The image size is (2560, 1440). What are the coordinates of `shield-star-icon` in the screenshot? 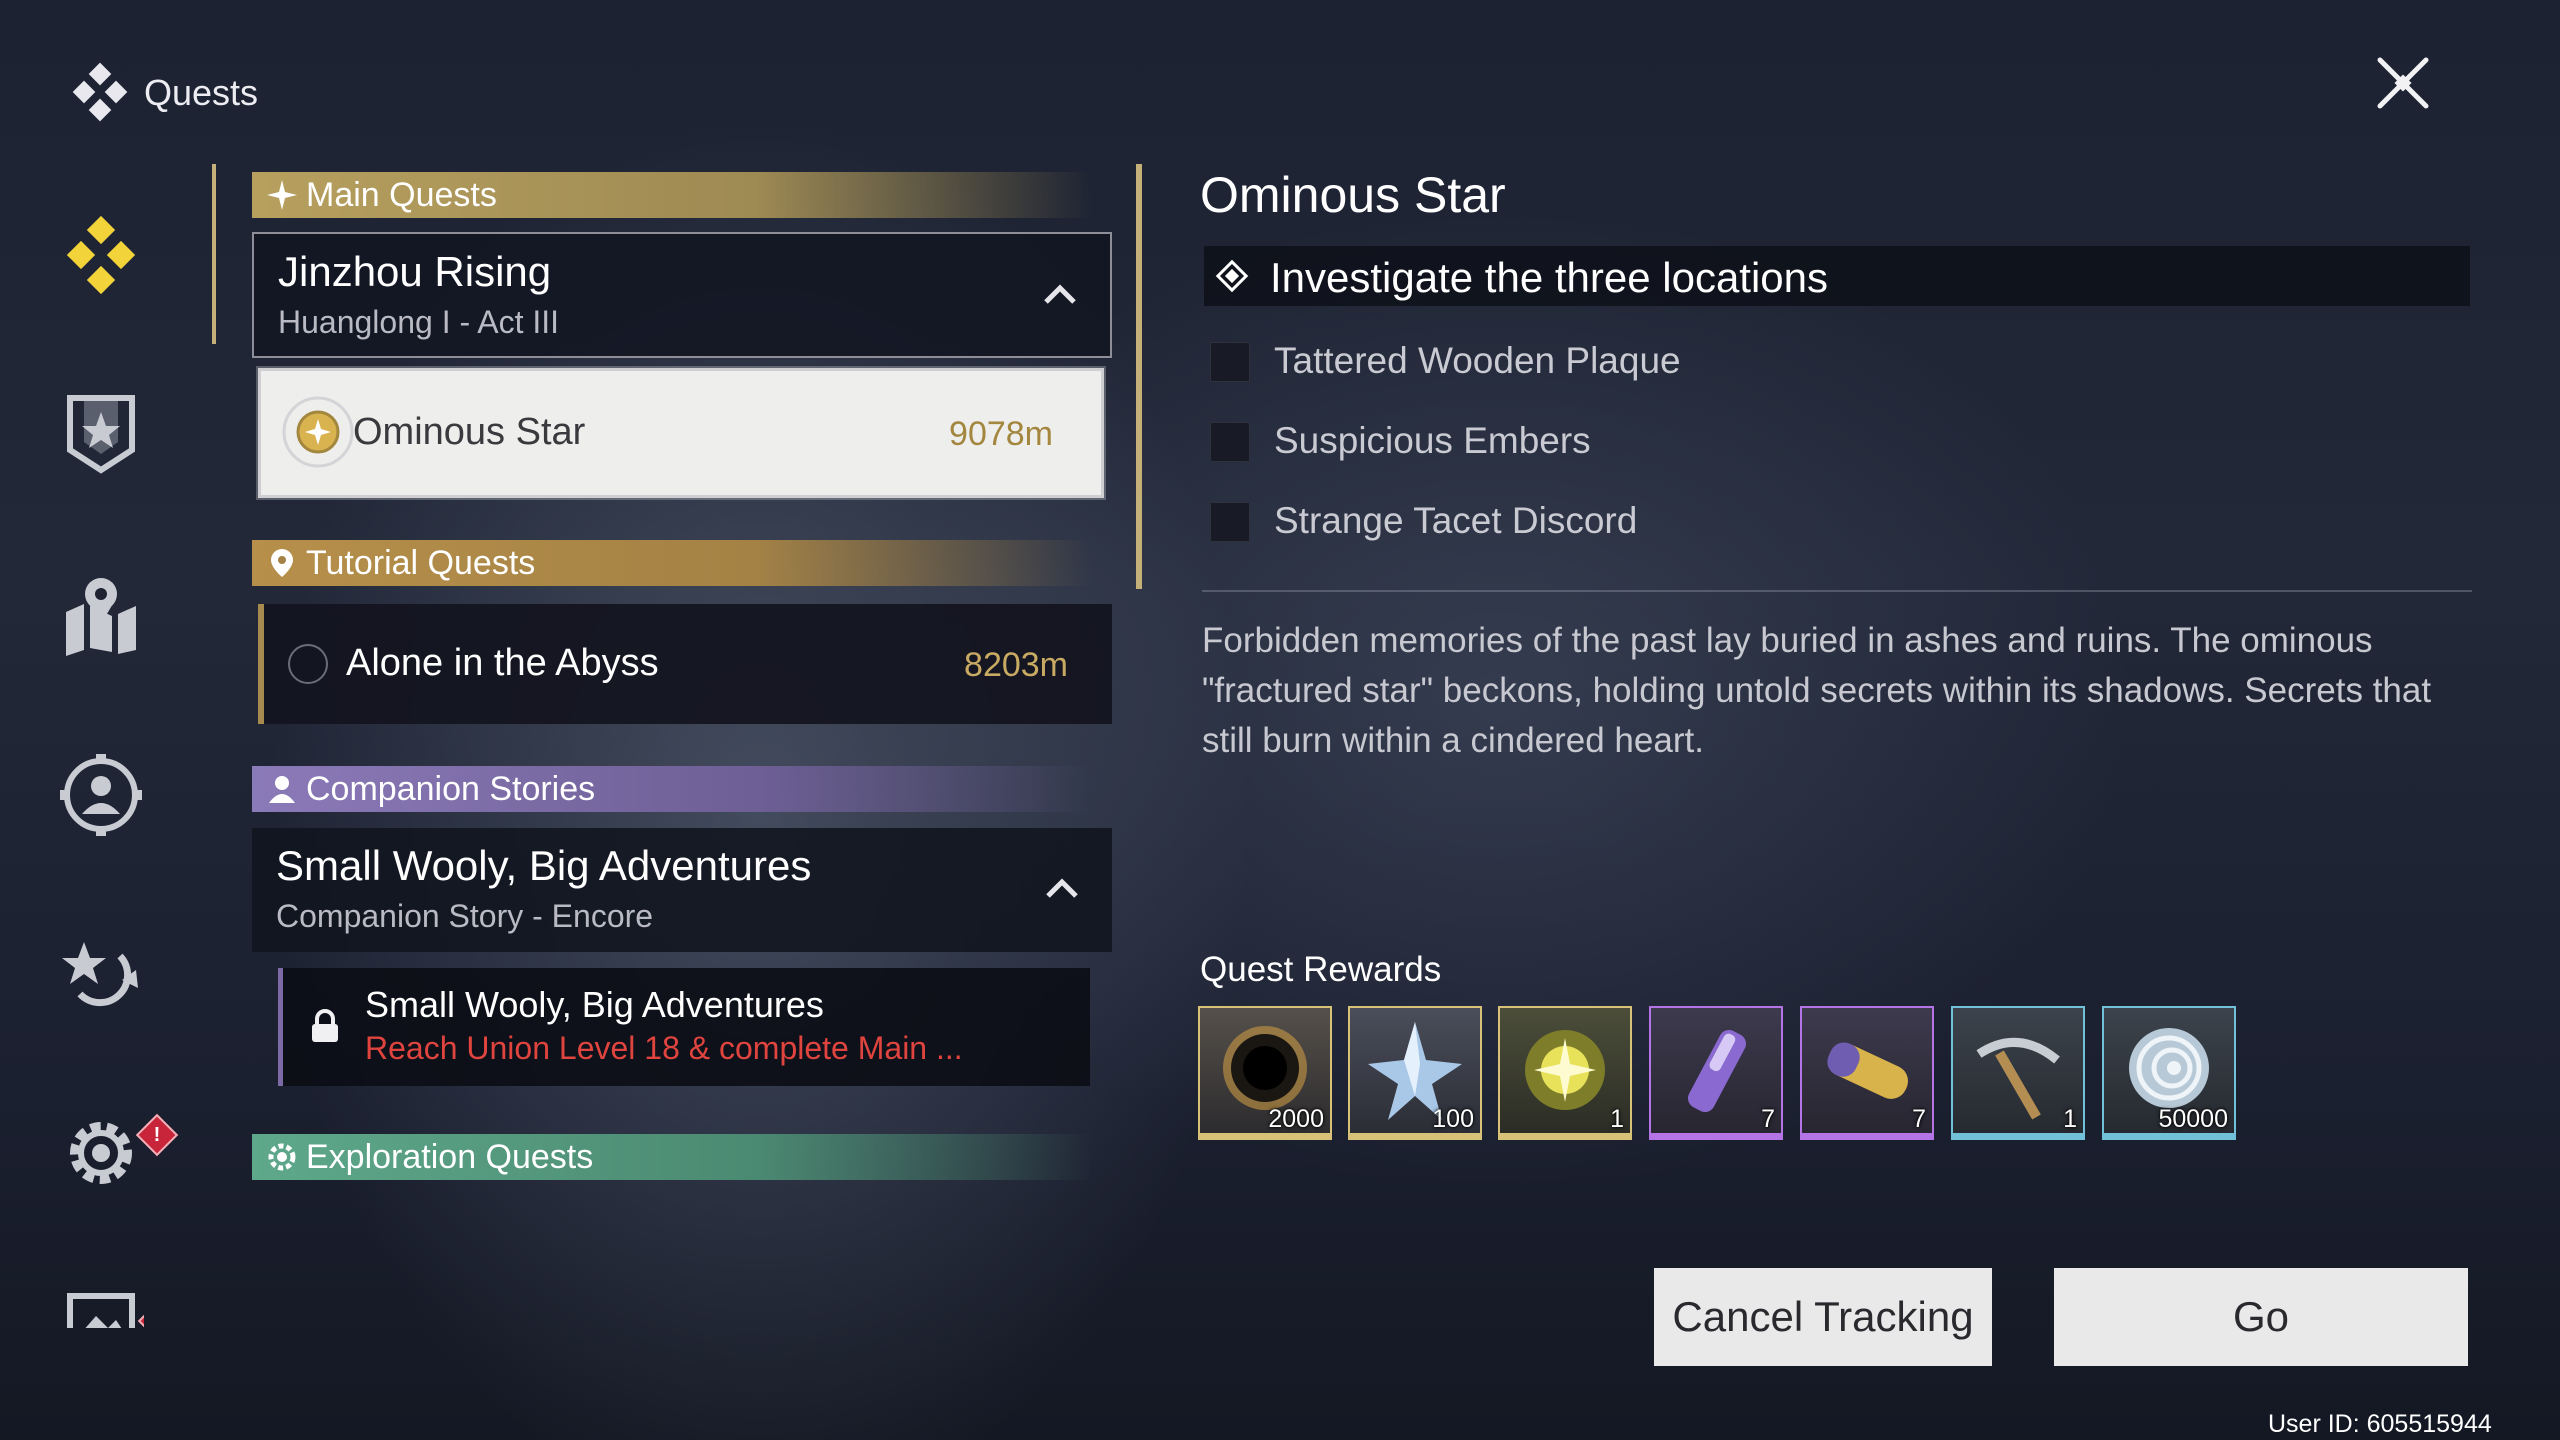 It's located at (101, 434).